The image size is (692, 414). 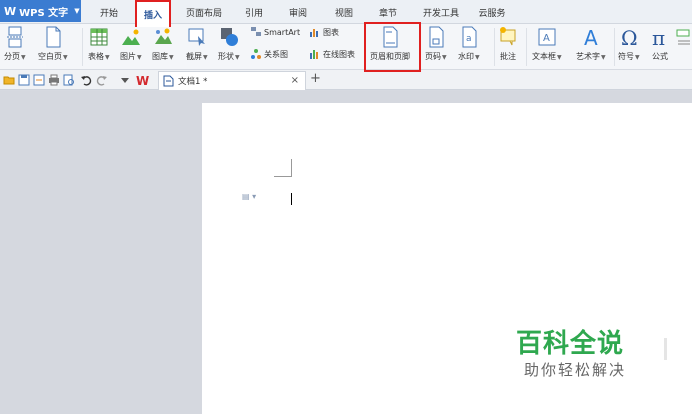 I want to click on more-tools-button, so click(x=684, y=37).